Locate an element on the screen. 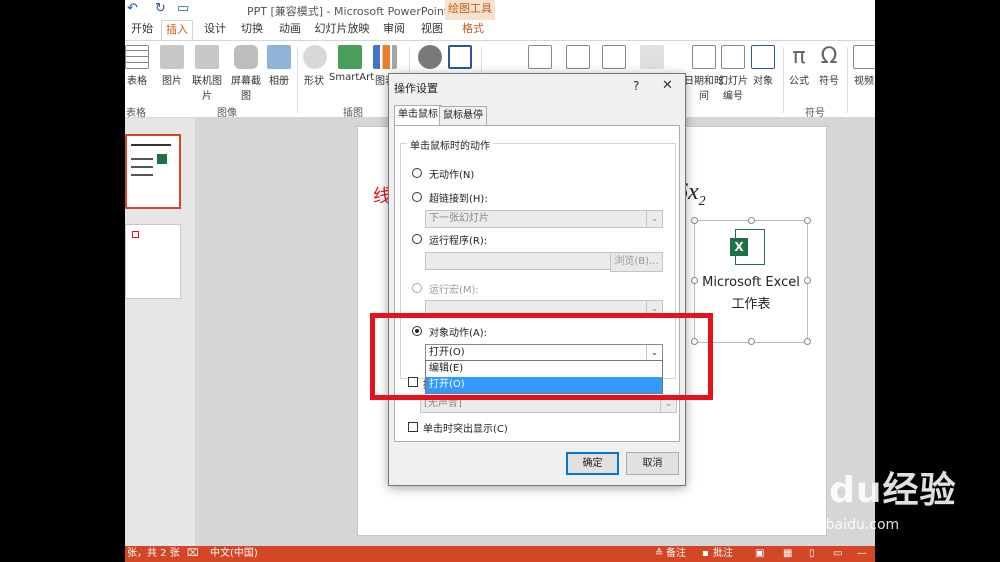 The image size is (1000, 562). tab-slideshow: 幻灯片放映 is located at coordinates (342, 30).